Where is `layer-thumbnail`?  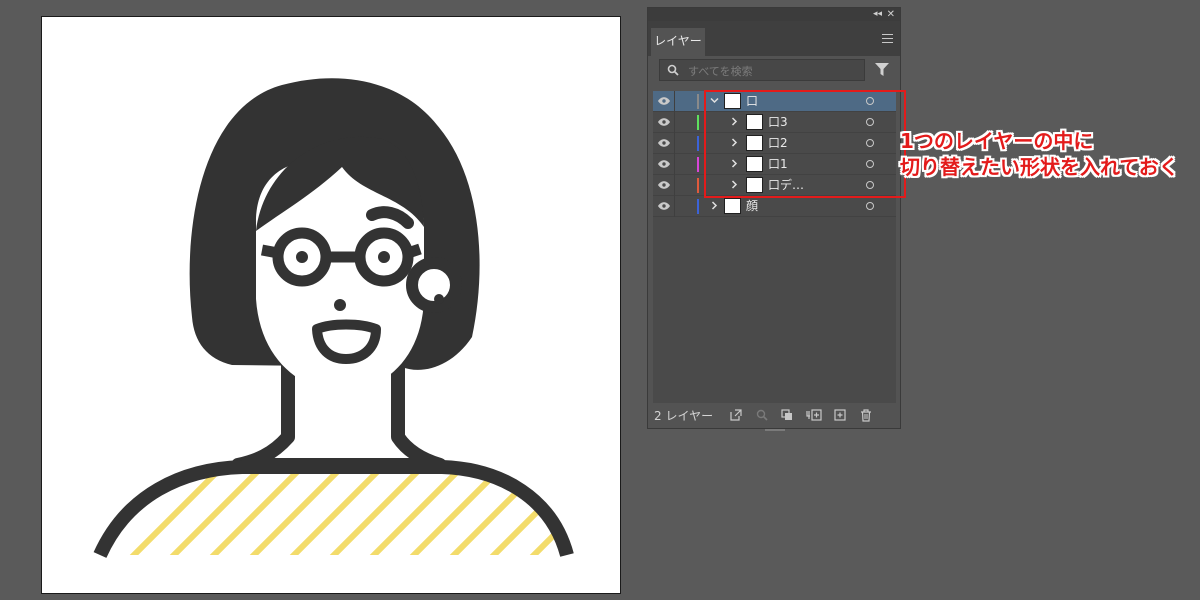 layer-thumbnail is located at coordinates (732, 206).